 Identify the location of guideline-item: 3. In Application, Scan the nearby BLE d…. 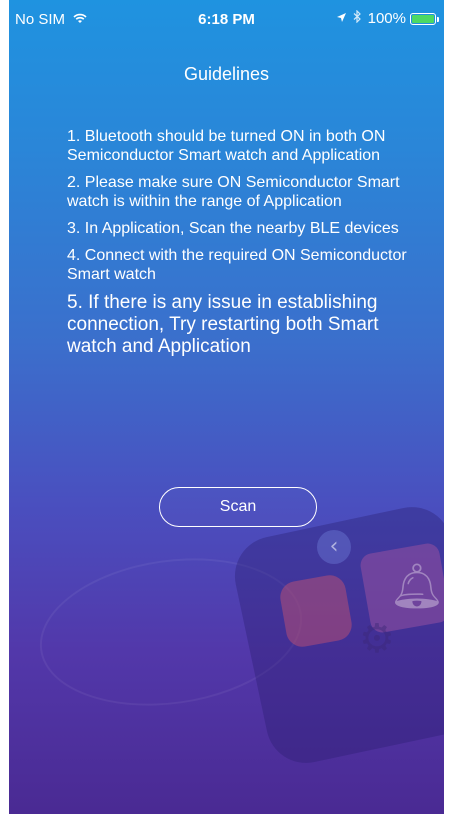
(233, 228).